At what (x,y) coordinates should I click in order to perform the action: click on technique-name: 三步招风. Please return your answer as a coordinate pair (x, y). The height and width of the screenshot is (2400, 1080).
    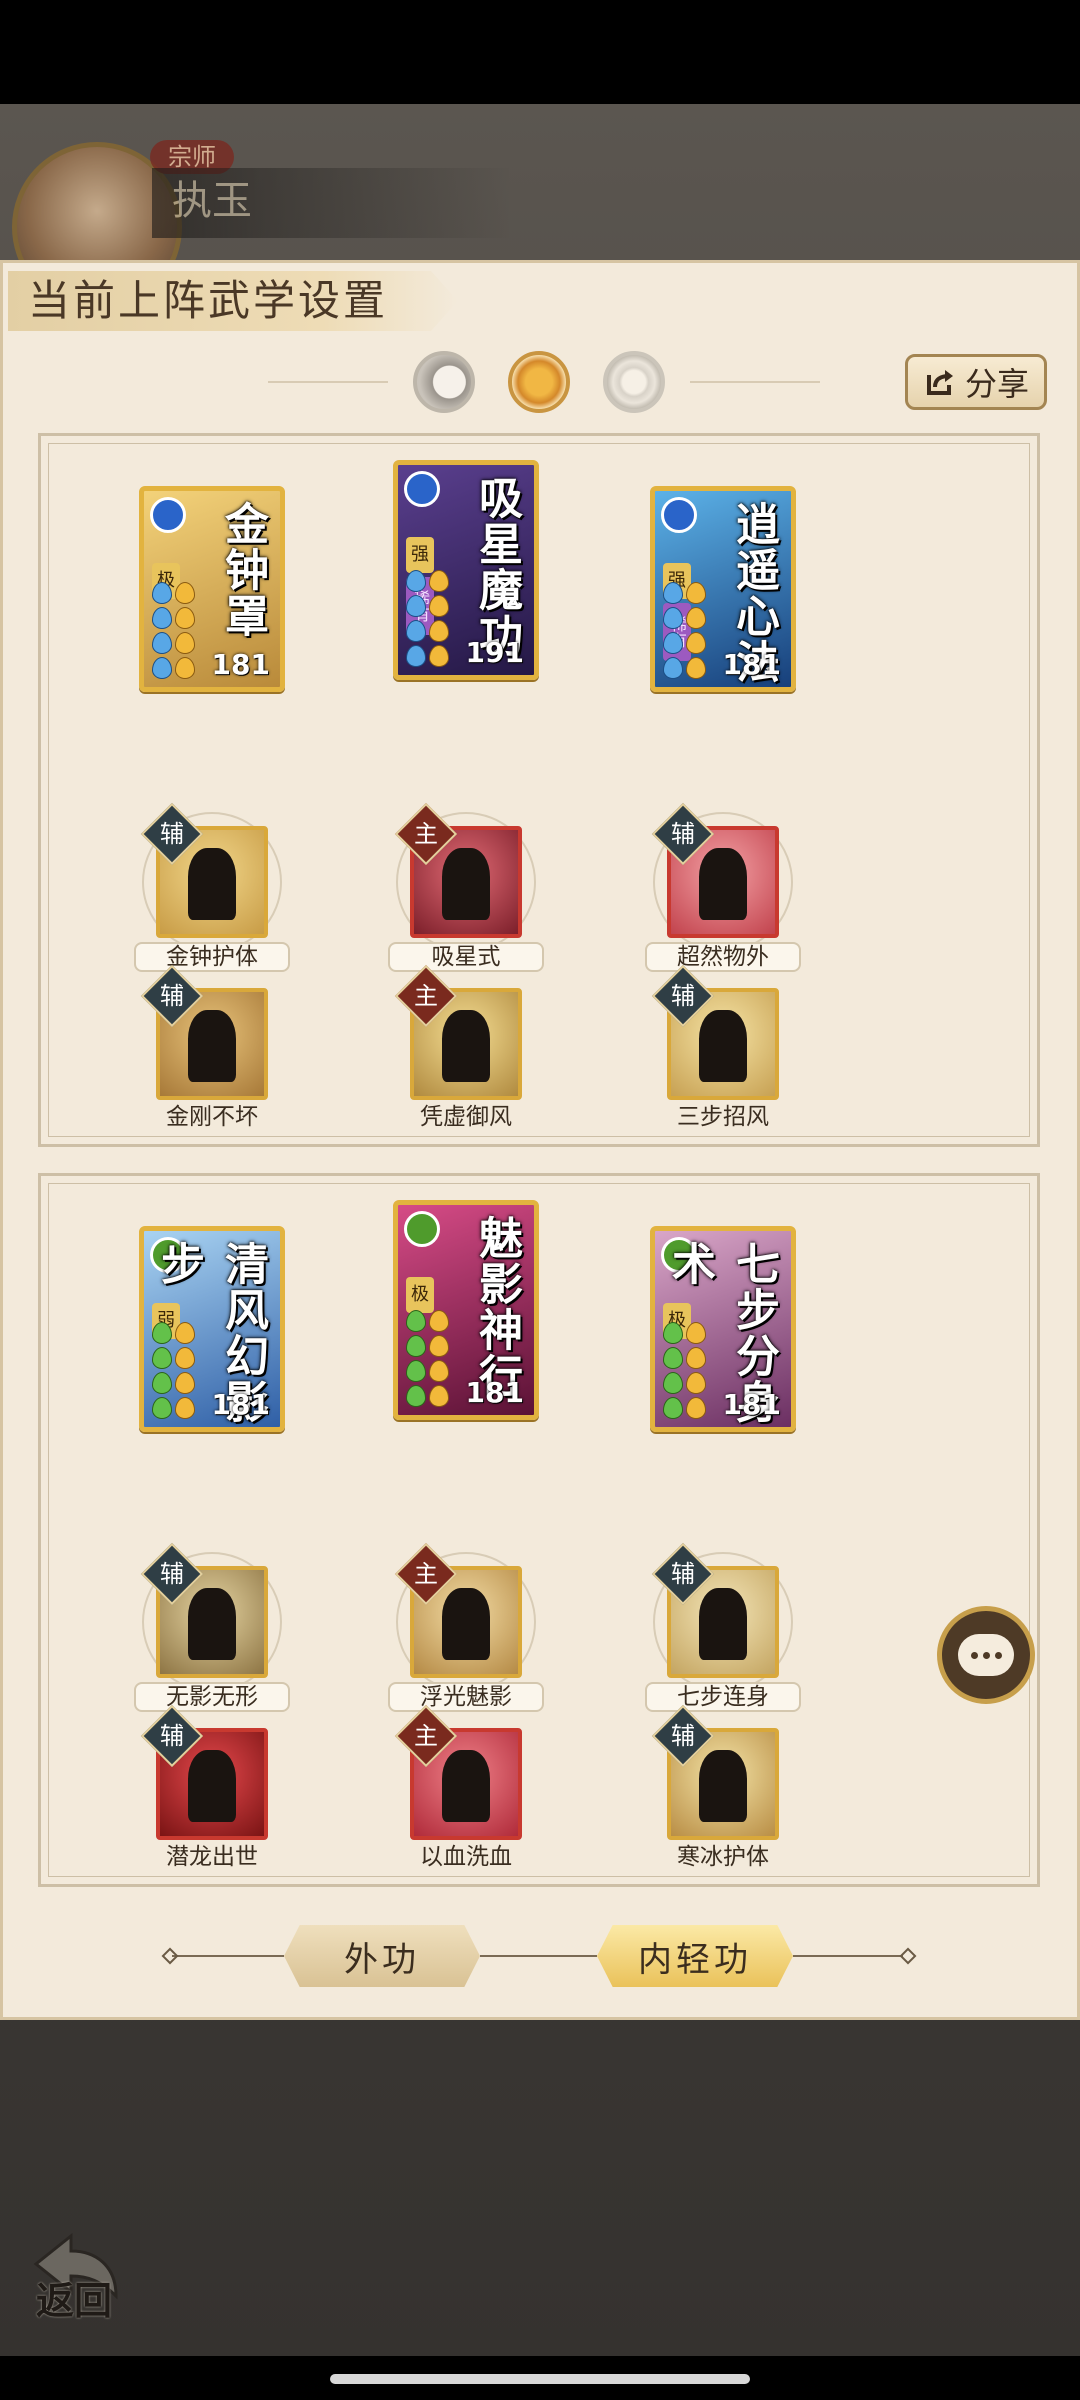
    Looking at the image, I should click on (723, 1117).